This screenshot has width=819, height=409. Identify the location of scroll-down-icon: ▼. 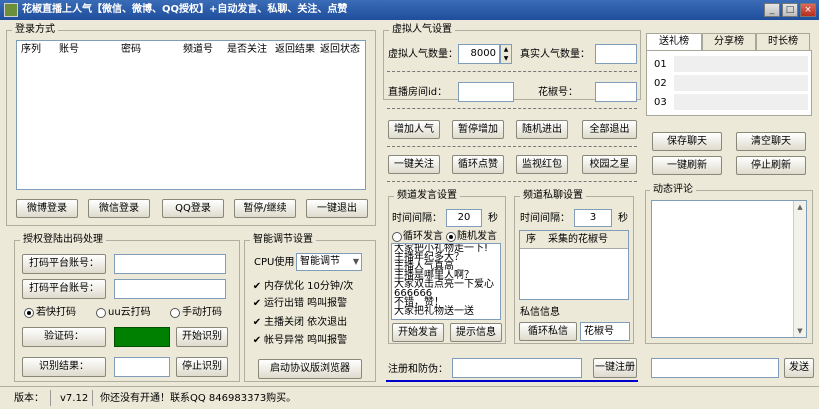
(800, 331).